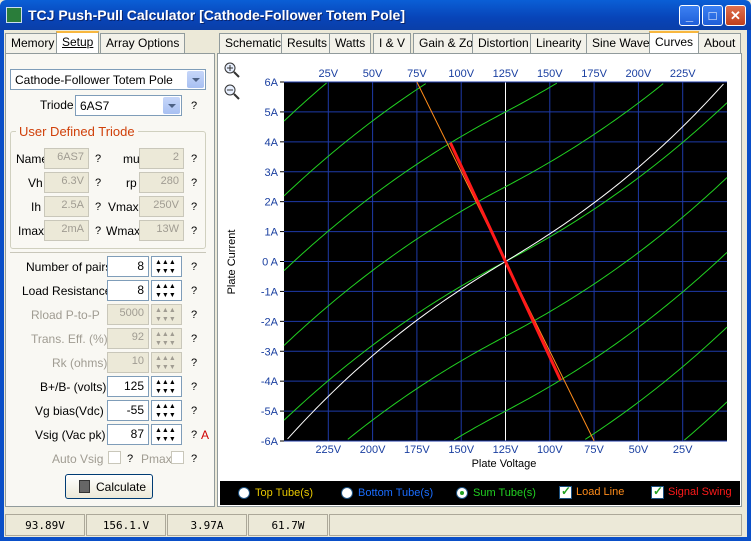 This screenshot has width=751, height=541. Describe the element at coordinates (166, 266) in the screenshot. I see `number-of-pairs-spinner: ▲▲▲ ▼▼▼` at that location.